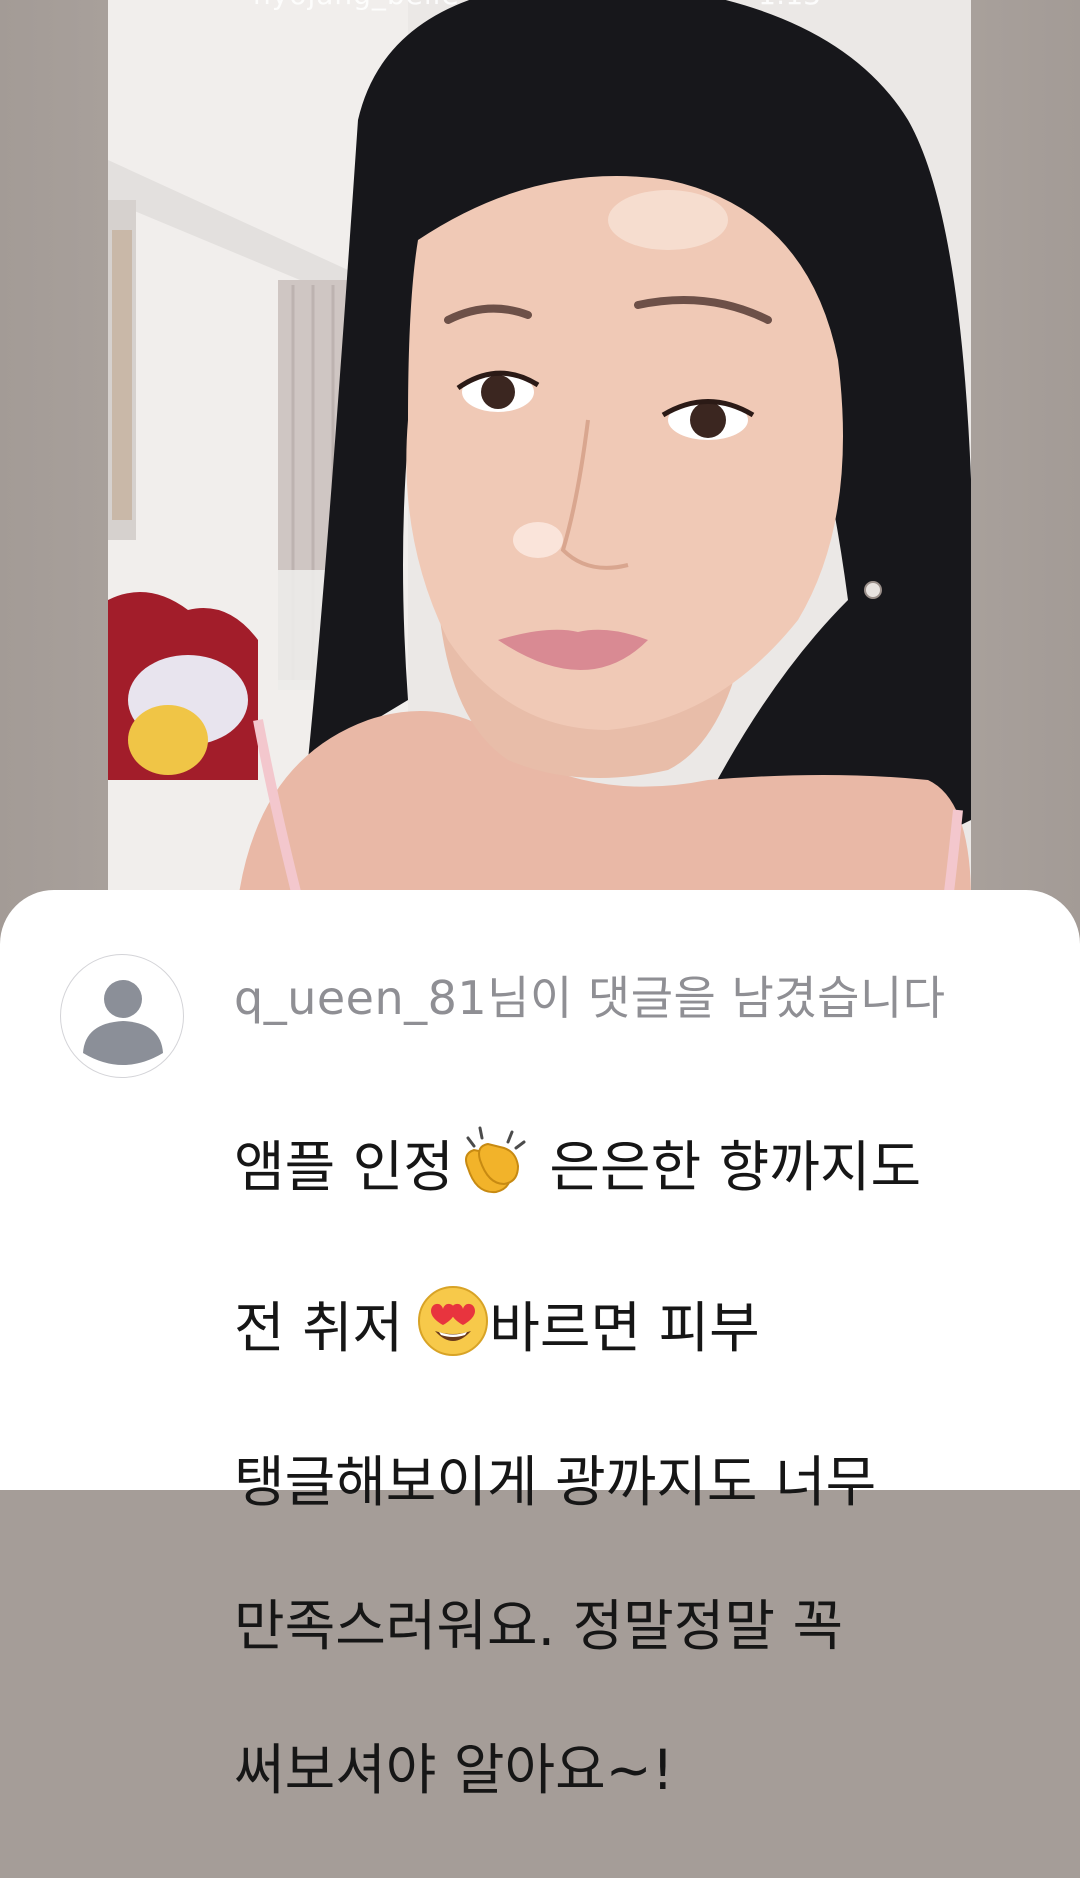 This screenshot has height=1878, width=1080. Describe the element at coordinates (493, 1168) in the screenshot. I see `clapping-hands-icon` at that location.